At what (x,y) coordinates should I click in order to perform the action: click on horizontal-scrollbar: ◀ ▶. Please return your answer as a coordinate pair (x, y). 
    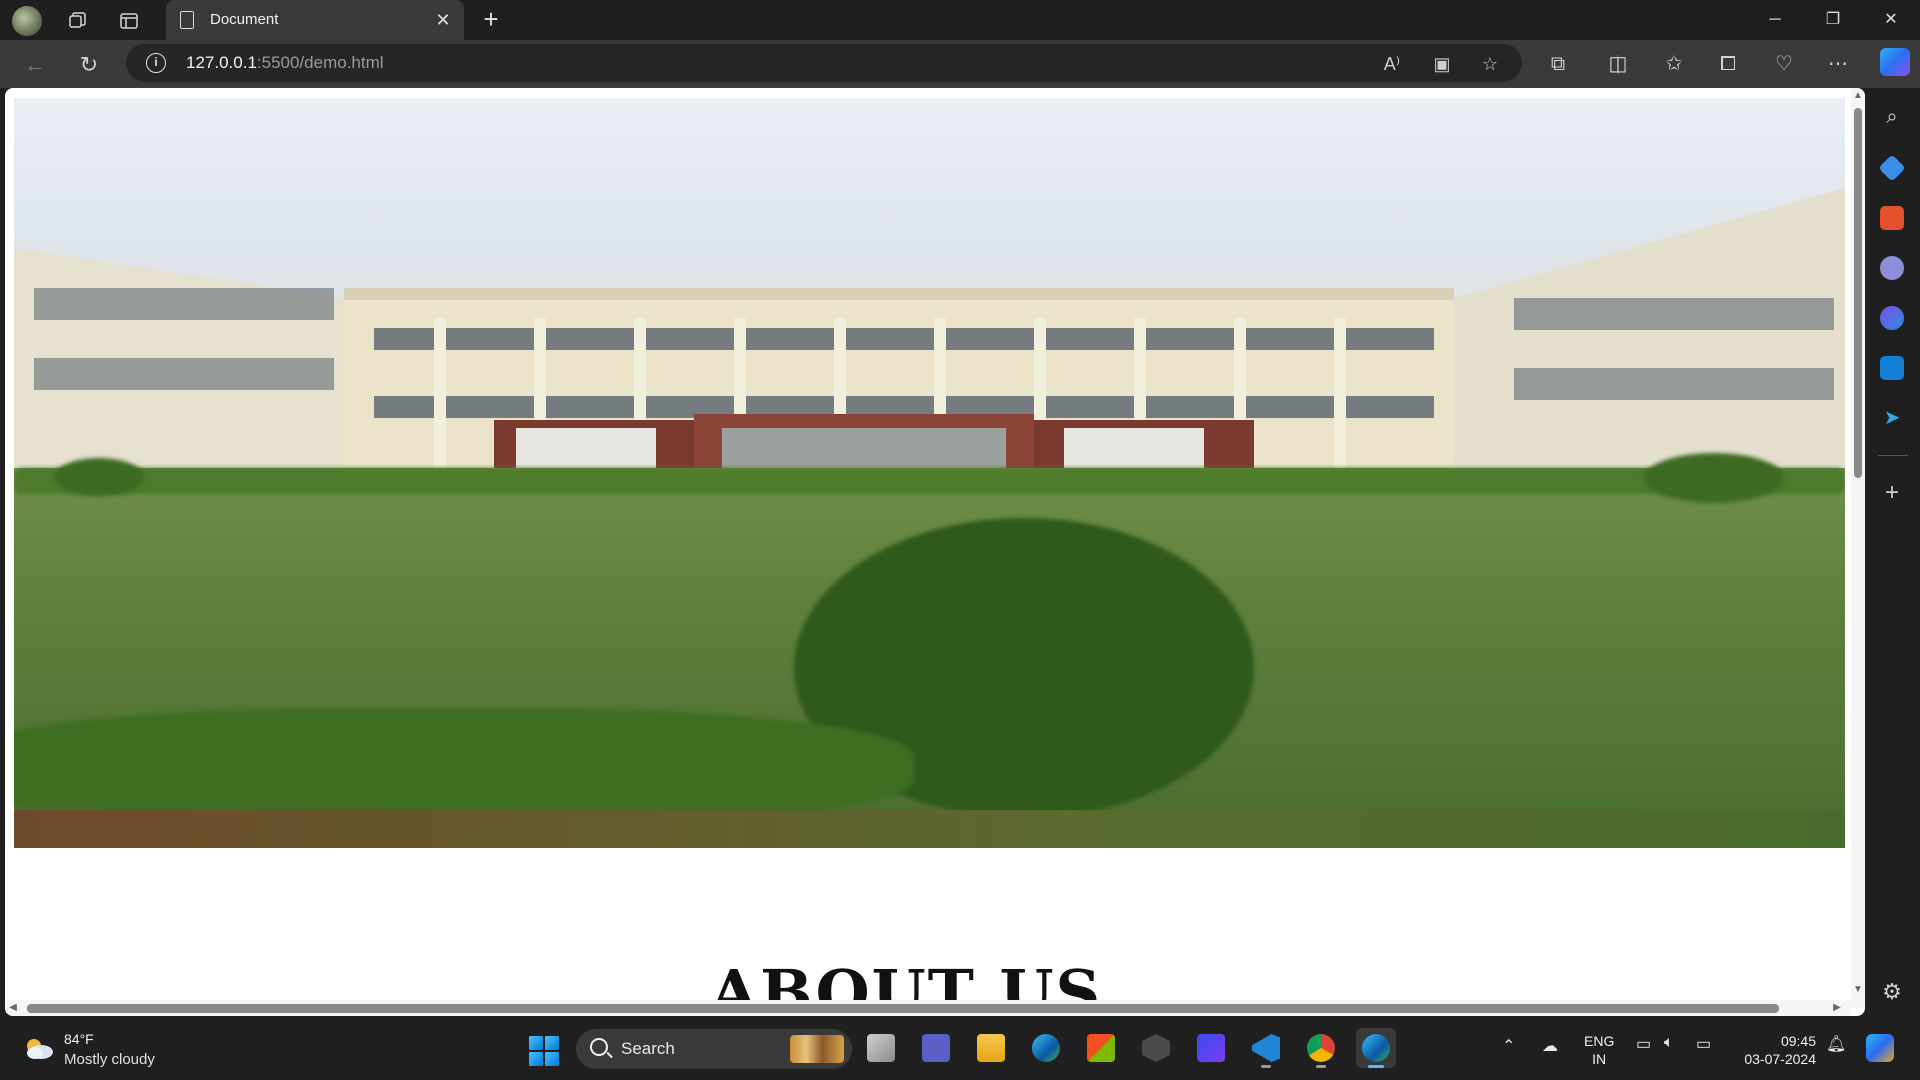
    Looking at the image, I should click on (928, 1008).